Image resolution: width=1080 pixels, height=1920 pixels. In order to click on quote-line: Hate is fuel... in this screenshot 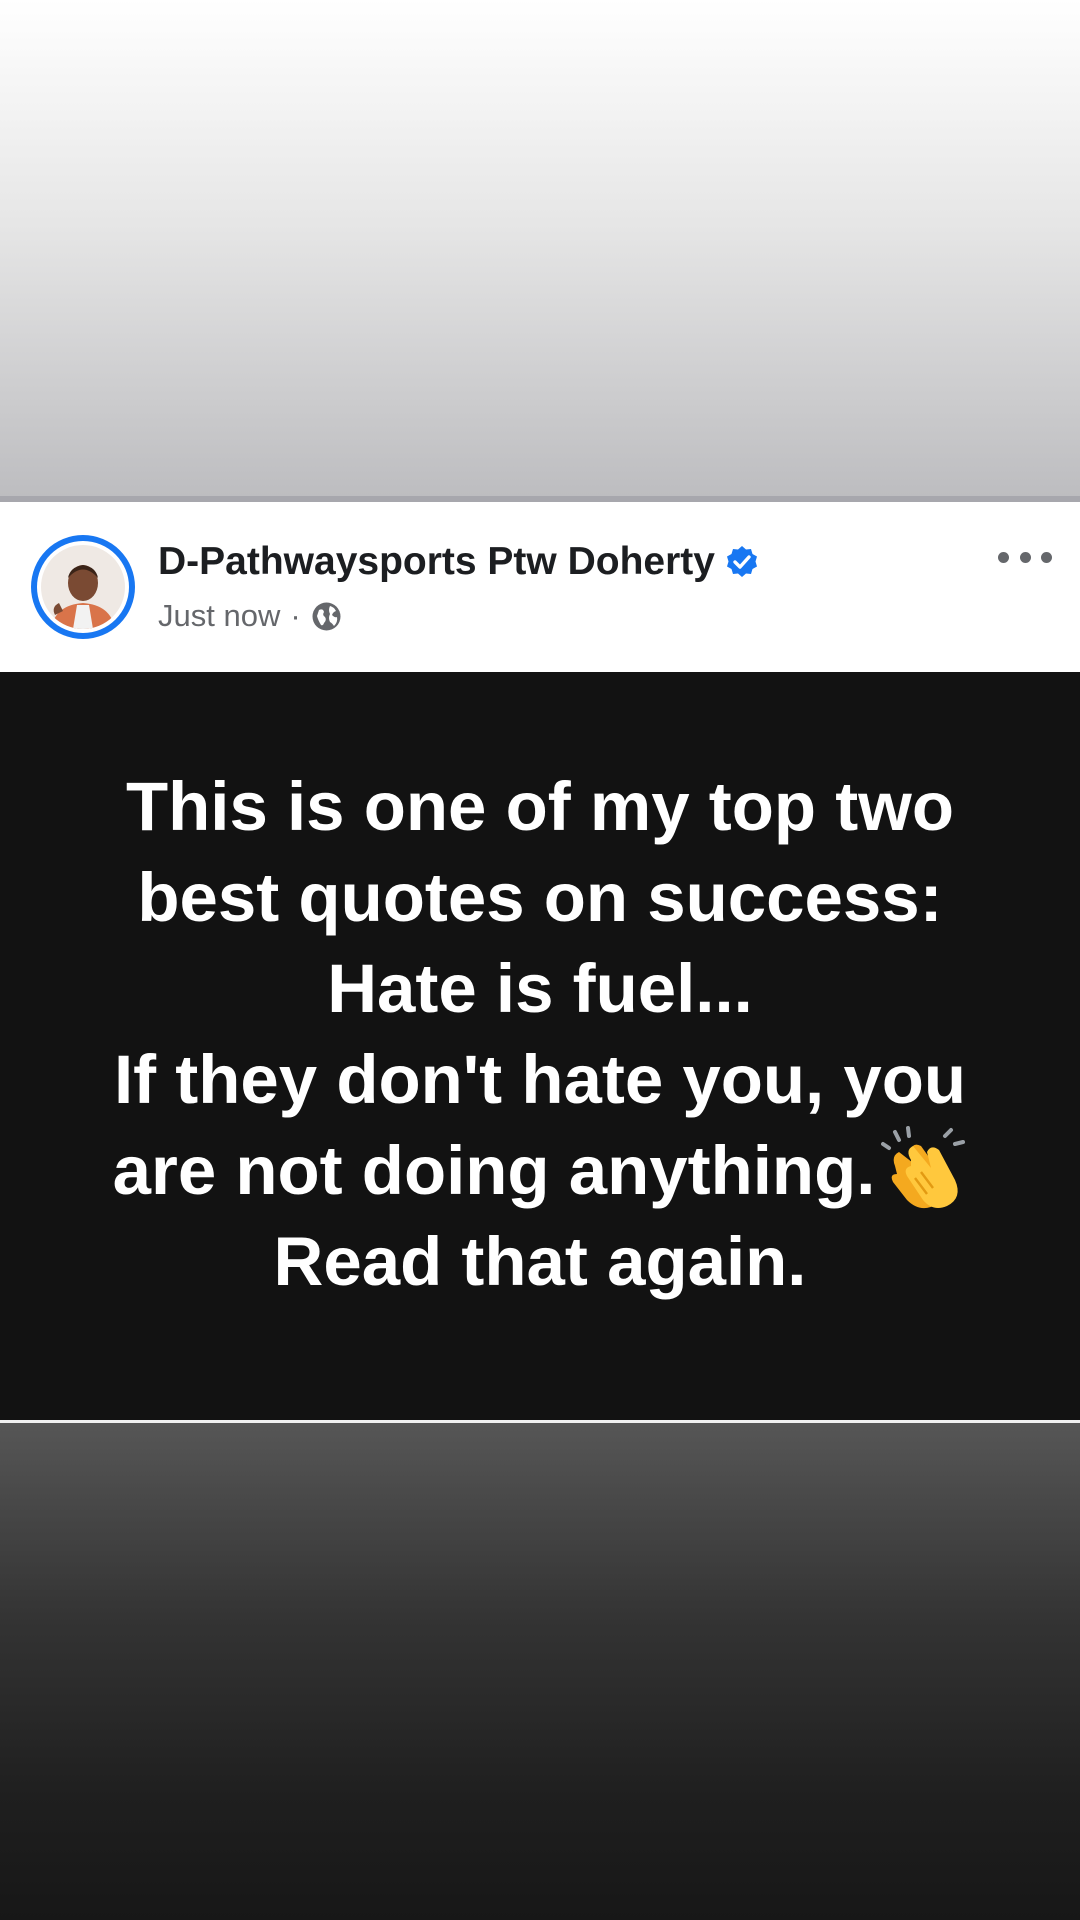, I will do `click(540, 988)`.